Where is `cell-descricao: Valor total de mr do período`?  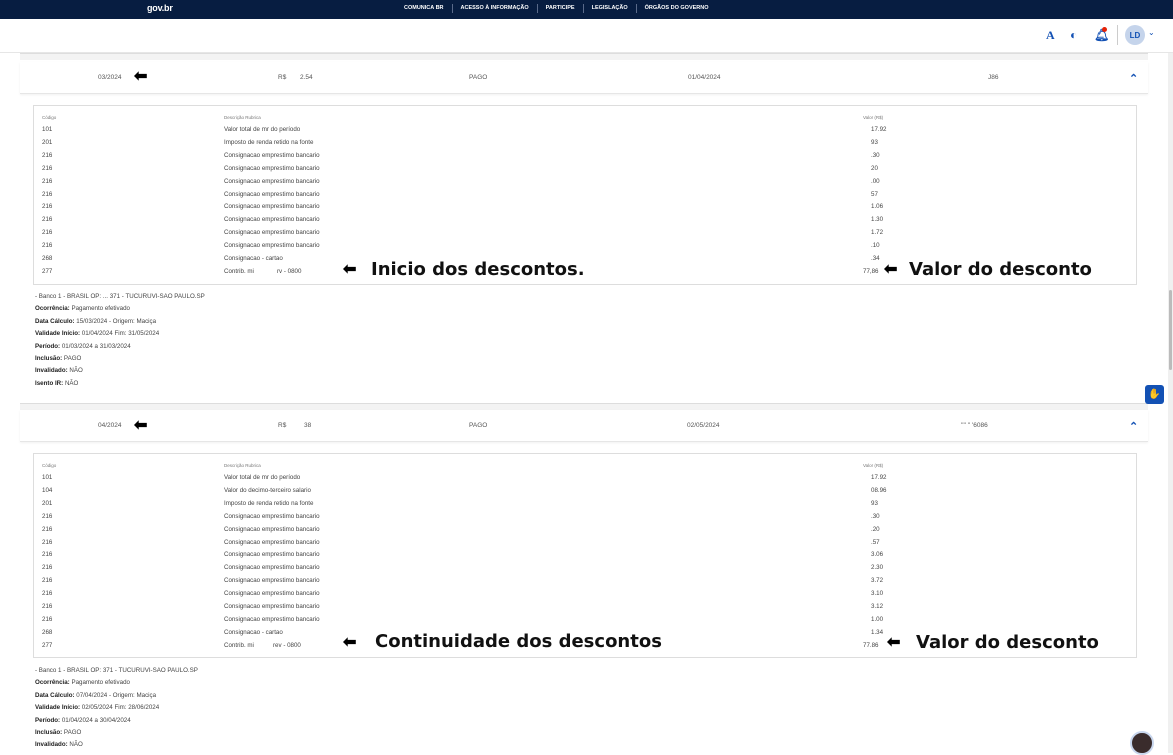 cell-descricao: Valor total de mr do período is located at coordinates (262, 129).